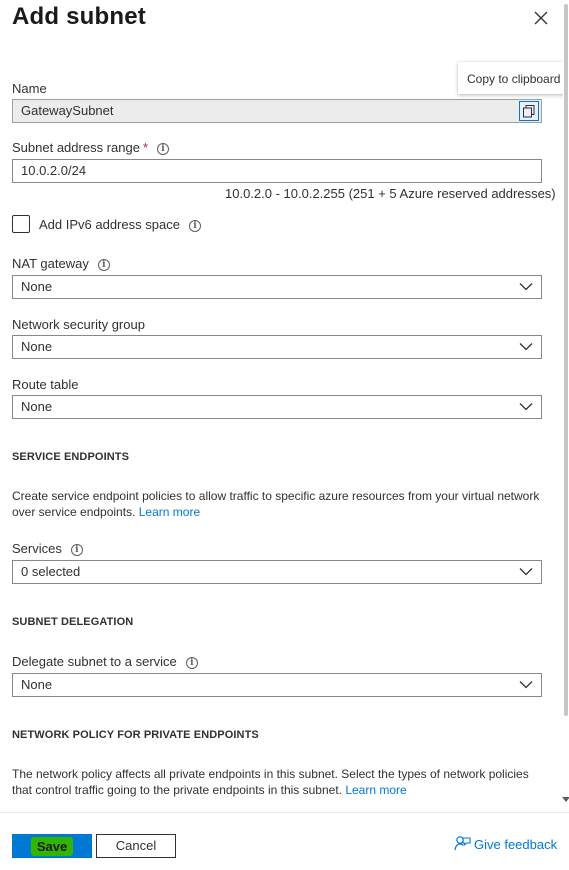 Image resolution: width=569 pixels, height=870 pixels. Describe the element at coordinates (462, 843) in the screenshot. I see `feedback-person-icon` at that location.